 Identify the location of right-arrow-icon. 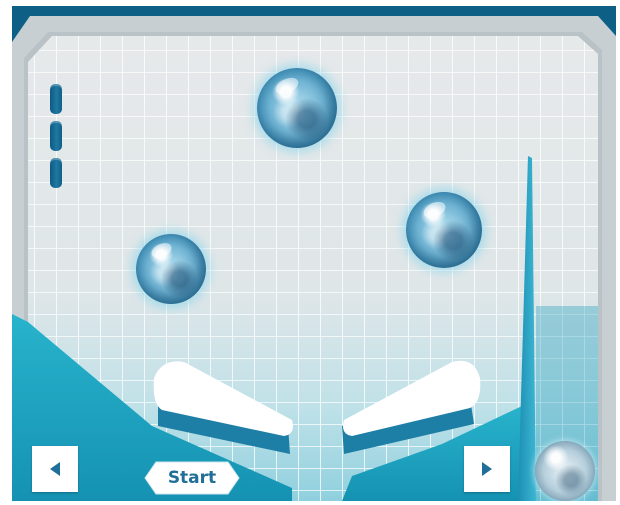
(487, 469).